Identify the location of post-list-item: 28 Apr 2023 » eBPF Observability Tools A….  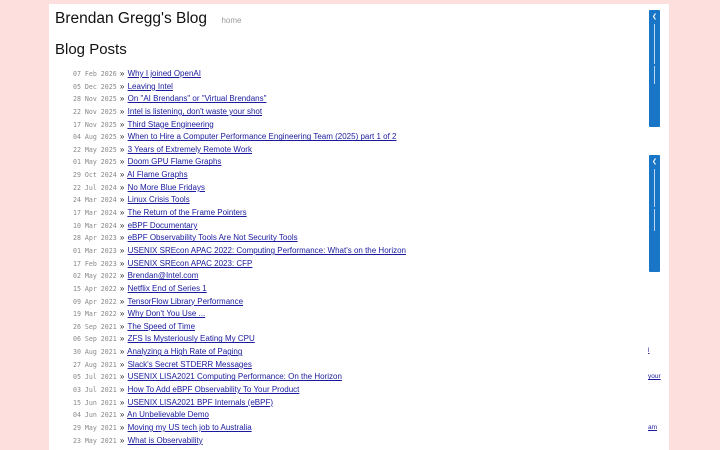
(239, 238).